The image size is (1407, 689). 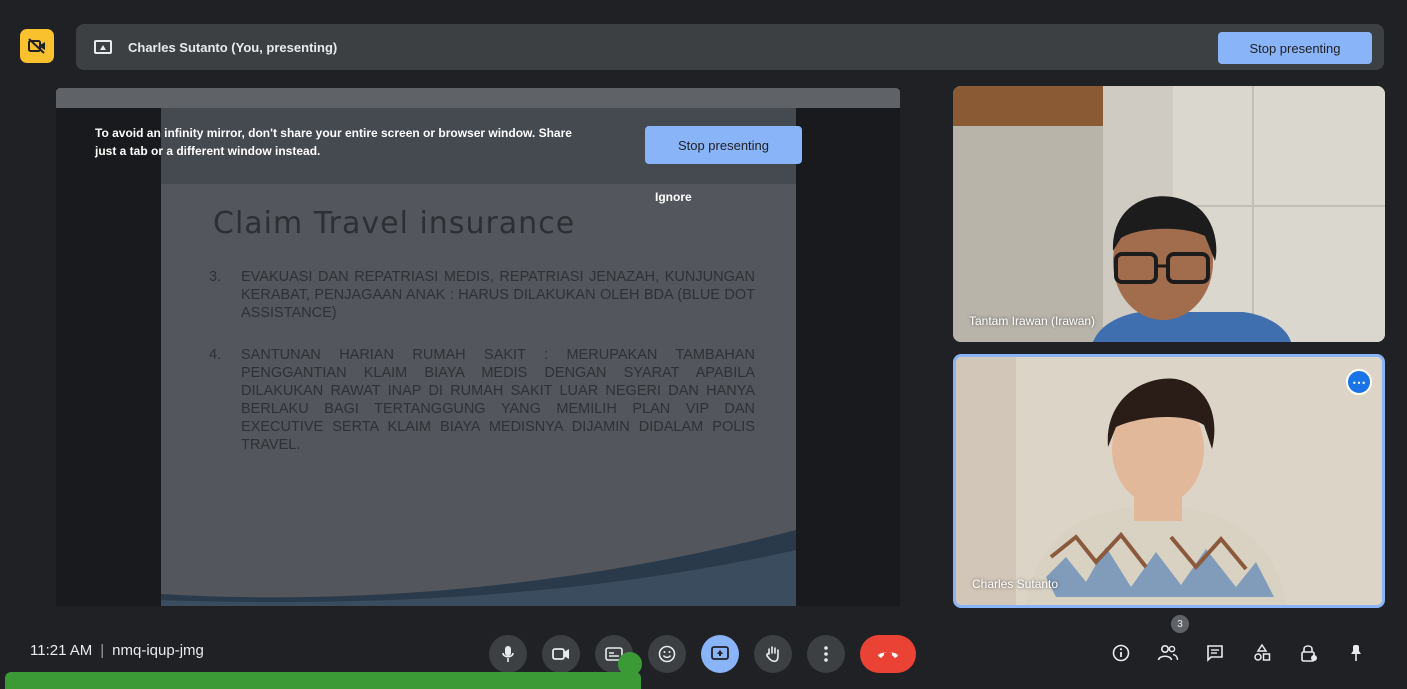 I want to click on slide-item-number: 3., so click(x=215, y=277).